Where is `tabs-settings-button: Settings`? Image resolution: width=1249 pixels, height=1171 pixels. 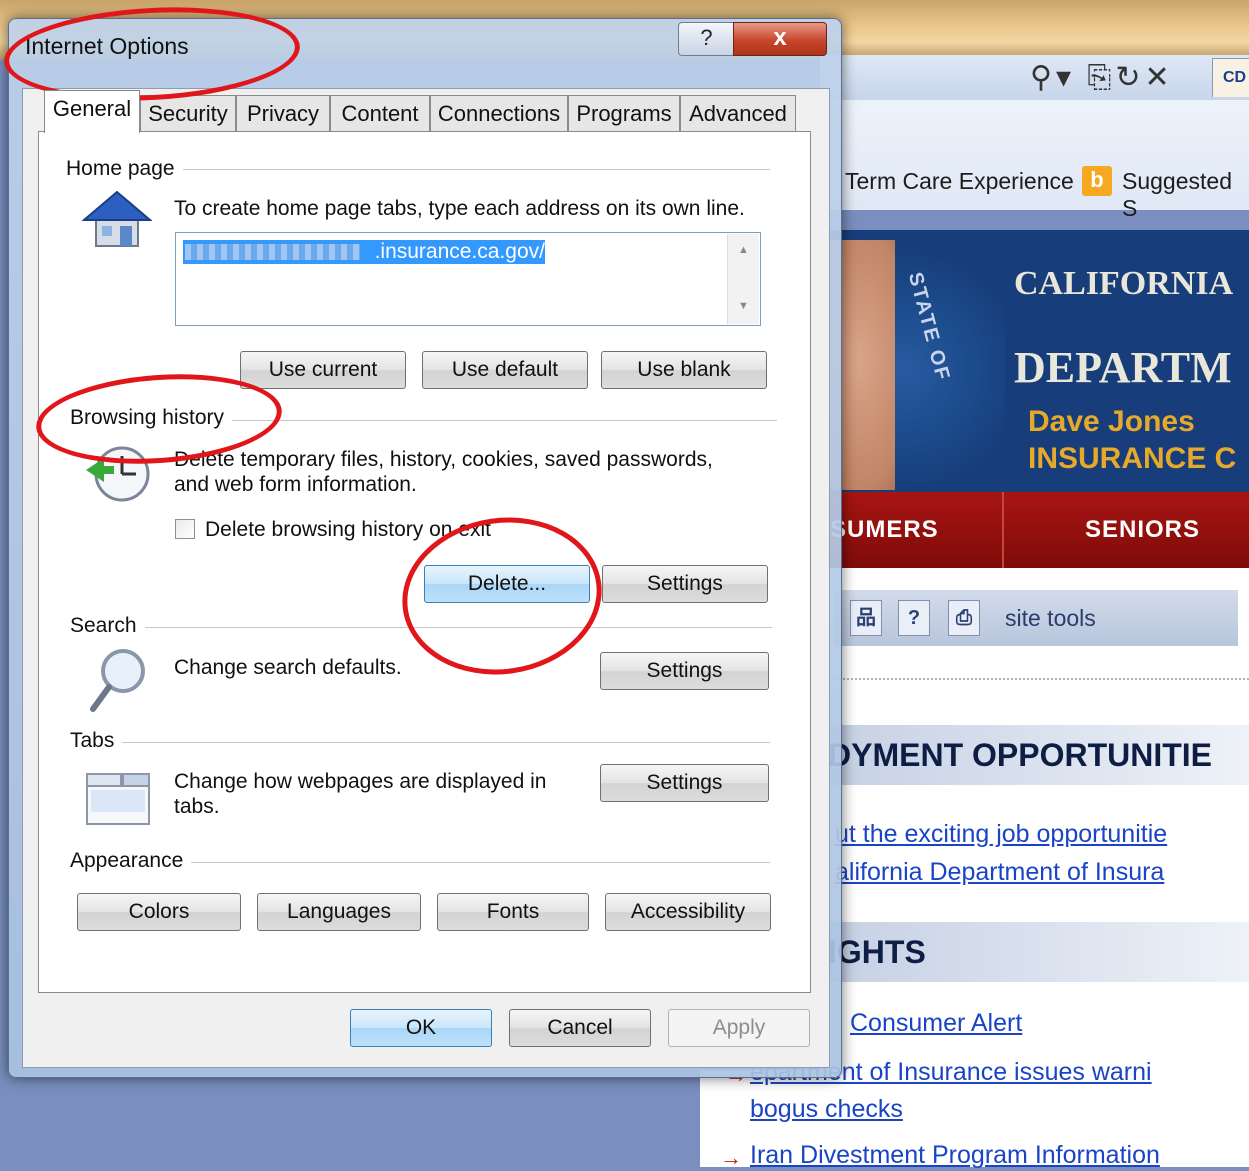 tabs-settings-button: Settings is located at coordinates (684, 783).